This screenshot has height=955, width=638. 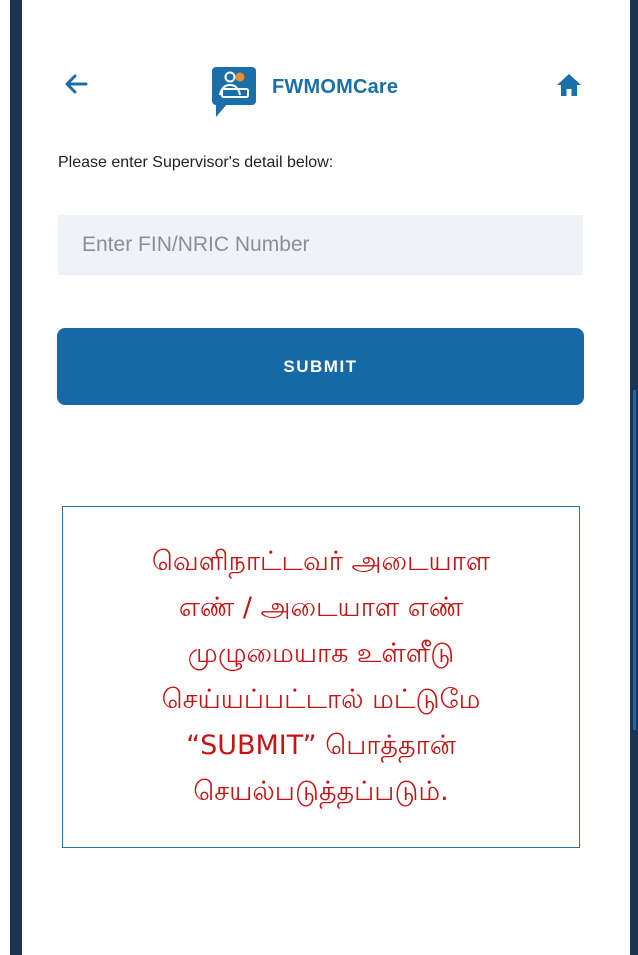 What do you see at coordinates (321, 791) in the screenshot?
I see `note-line-6: செயல்படுத்தப்படும்.` at bounding box center [321, 791].